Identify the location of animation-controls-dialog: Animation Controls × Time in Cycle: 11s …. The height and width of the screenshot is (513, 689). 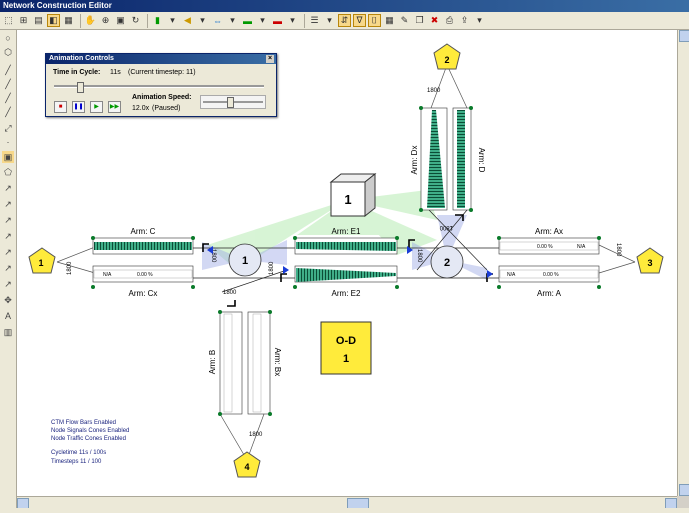
(161, 85).